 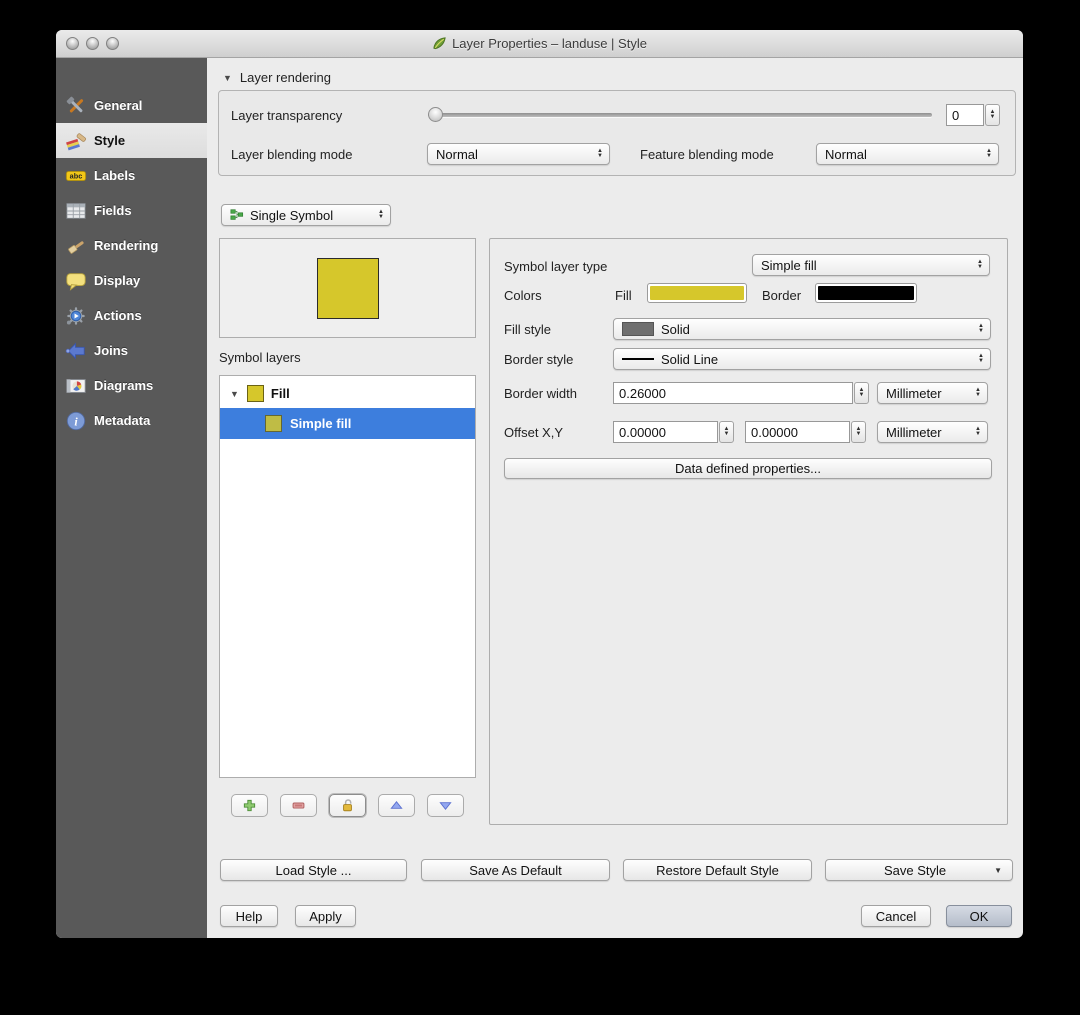 I want to click on layer-rendering-section-header: ▼ Layer rendering, so click(x=277, y=77).